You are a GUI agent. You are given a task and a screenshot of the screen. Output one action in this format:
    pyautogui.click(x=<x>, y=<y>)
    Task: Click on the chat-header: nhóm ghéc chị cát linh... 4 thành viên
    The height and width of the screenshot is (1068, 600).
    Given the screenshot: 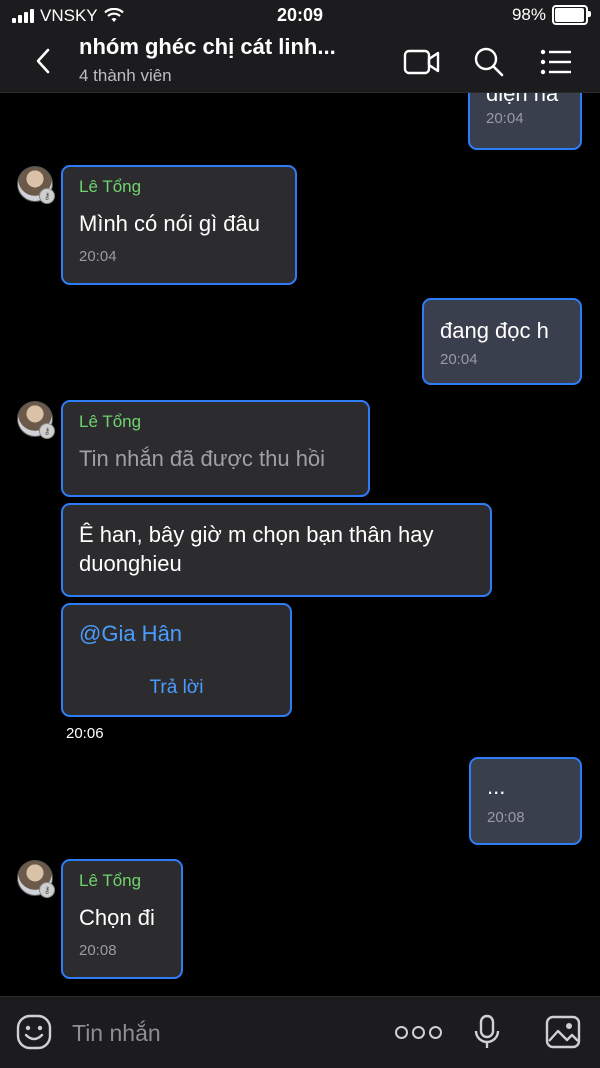 What is the action you would take?
    pyautogui.click(x=300, y=62)
    